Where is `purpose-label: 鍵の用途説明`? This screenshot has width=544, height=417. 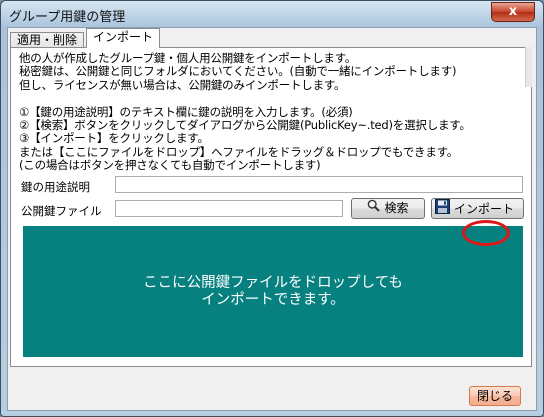 purpose-label: 鍵の用途説明 is located at coordinates (55, 187).